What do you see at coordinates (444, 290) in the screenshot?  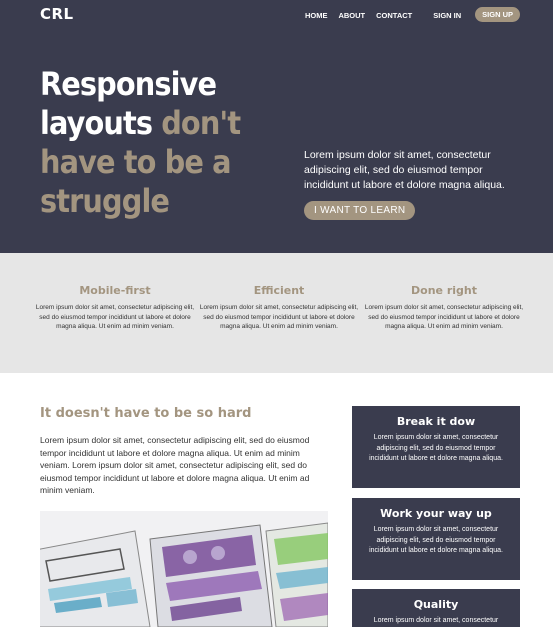 I see `feature-title: Done right` at bounding box center [444, 290].